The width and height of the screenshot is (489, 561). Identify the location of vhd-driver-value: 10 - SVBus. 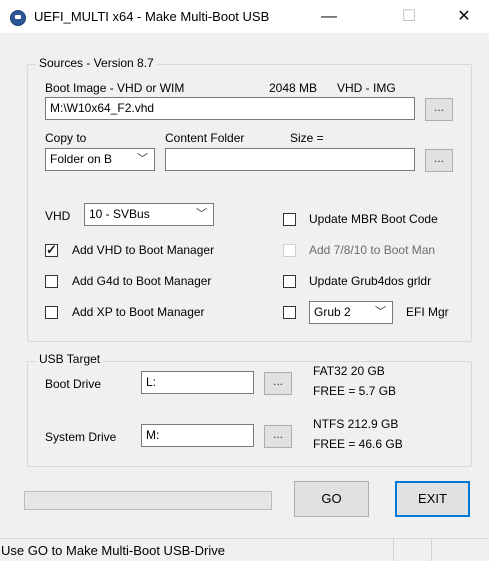
(119, 214).